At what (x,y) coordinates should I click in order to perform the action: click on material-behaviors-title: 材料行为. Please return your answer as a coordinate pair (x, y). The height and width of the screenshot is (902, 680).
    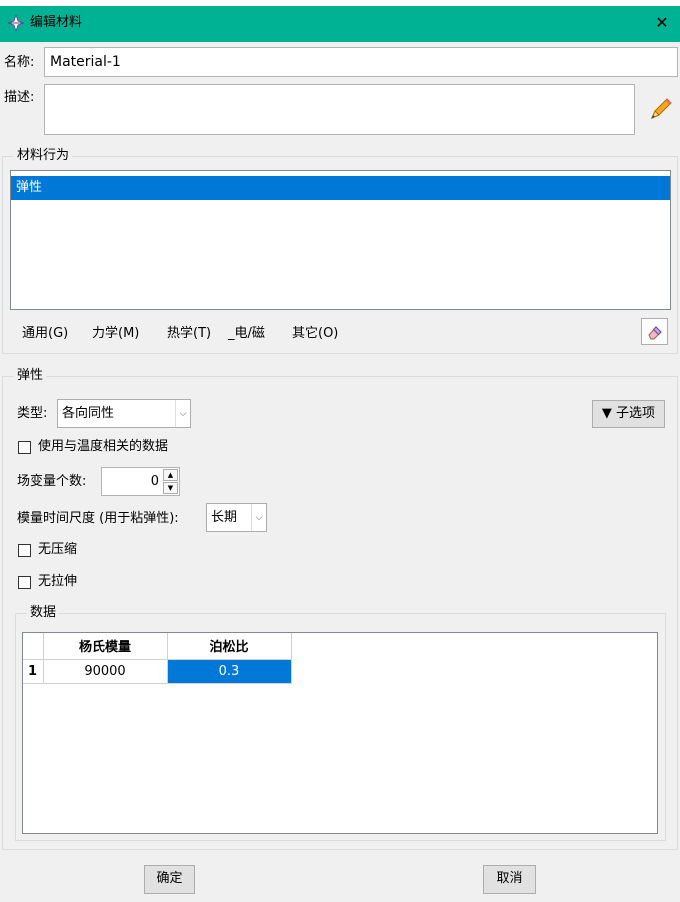
    Looking at the image, I should click on (43, 156).